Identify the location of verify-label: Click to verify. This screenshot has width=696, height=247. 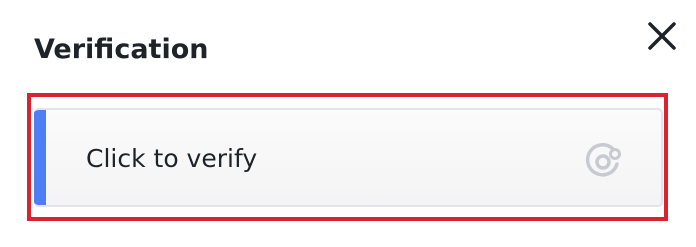
(172, 158).